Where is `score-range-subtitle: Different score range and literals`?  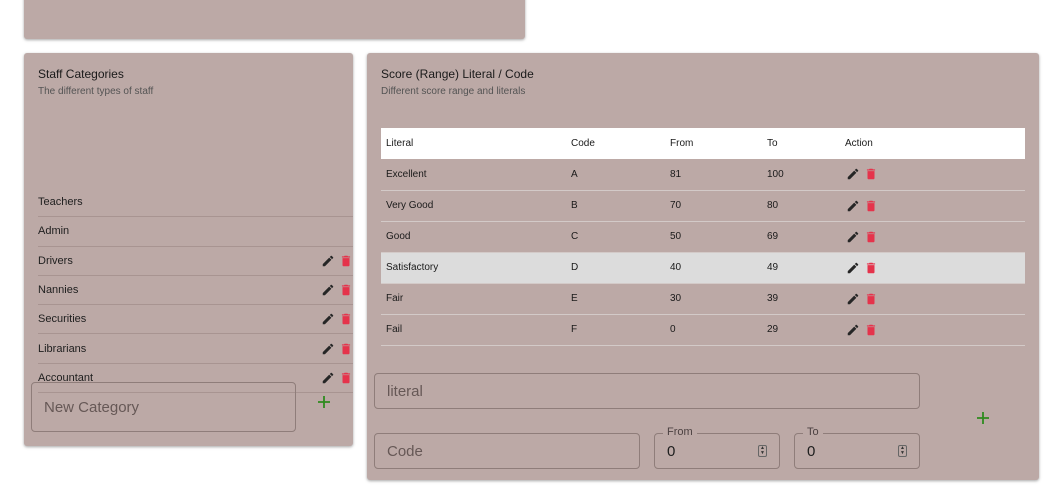 score-range-subtitle: Different score range and literals is located at coordinates (453, 91).